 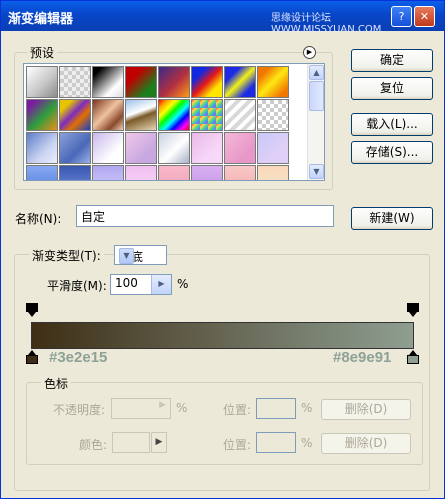 I want to click on opacity-location-percent: %, so click(x=307, y=408).